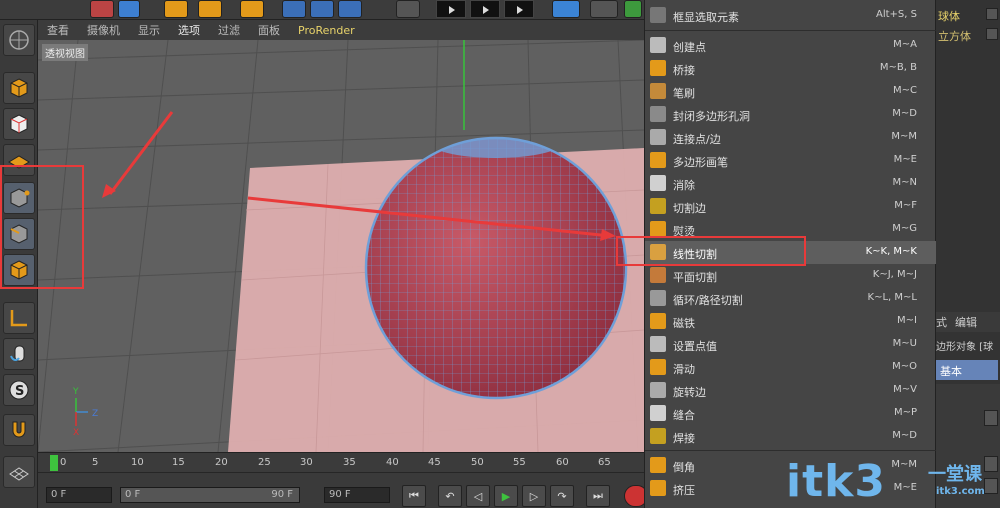 The width and height of the screenshot is (1000, 508). I want to click on next-key-icon: ↷, so click(562, 496).